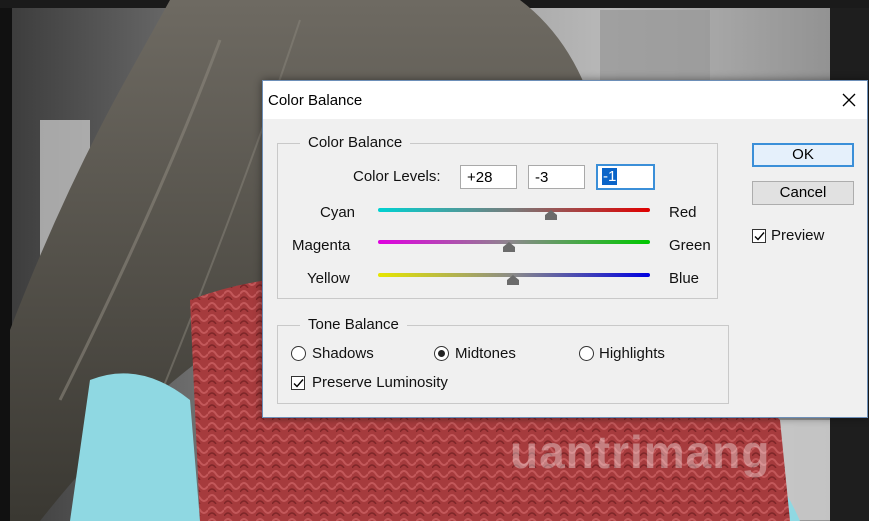 This screenshot has height=521, width=869. What do you see at coordinates (797, 235) in the screenshot?
I see `preview-label: Preview` at bounding box center [797, 235].